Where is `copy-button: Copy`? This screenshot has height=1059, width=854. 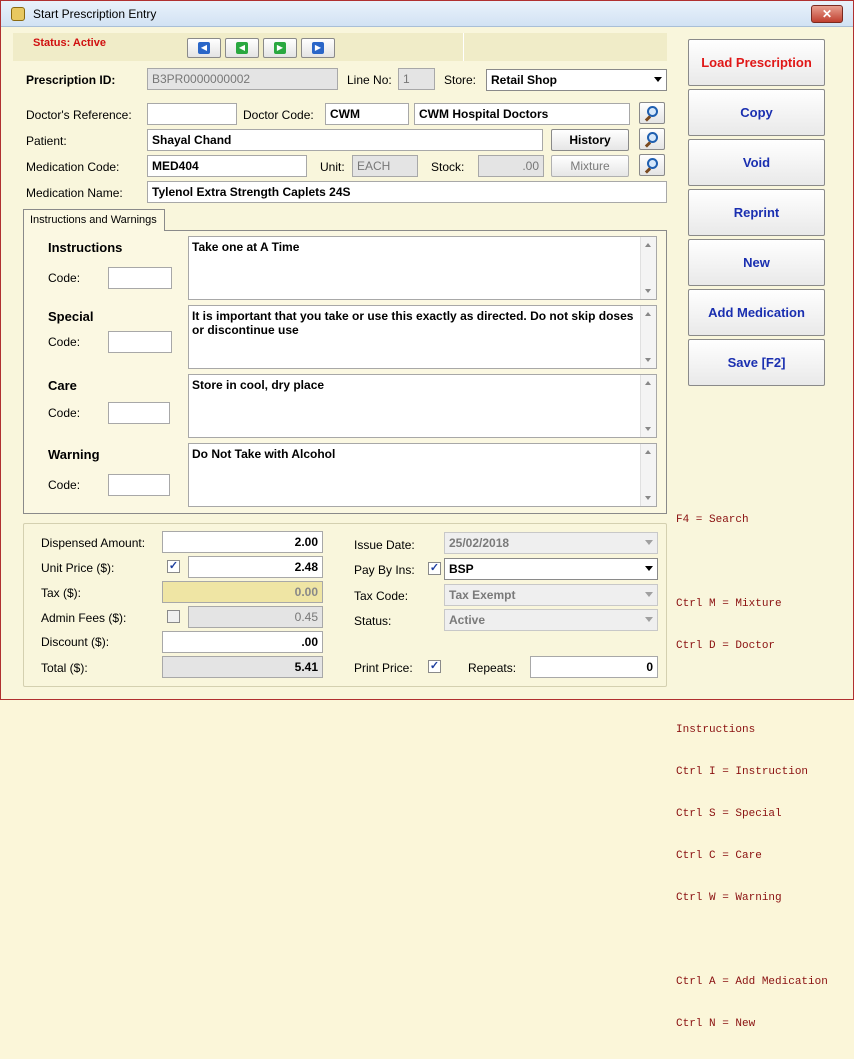 copy-button: Copy is located at coordinates (756, 112).